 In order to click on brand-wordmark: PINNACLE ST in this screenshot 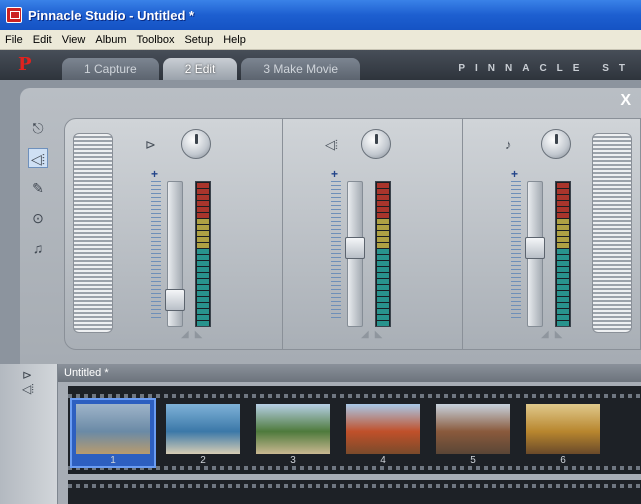, I will do `click(546, 68)`.